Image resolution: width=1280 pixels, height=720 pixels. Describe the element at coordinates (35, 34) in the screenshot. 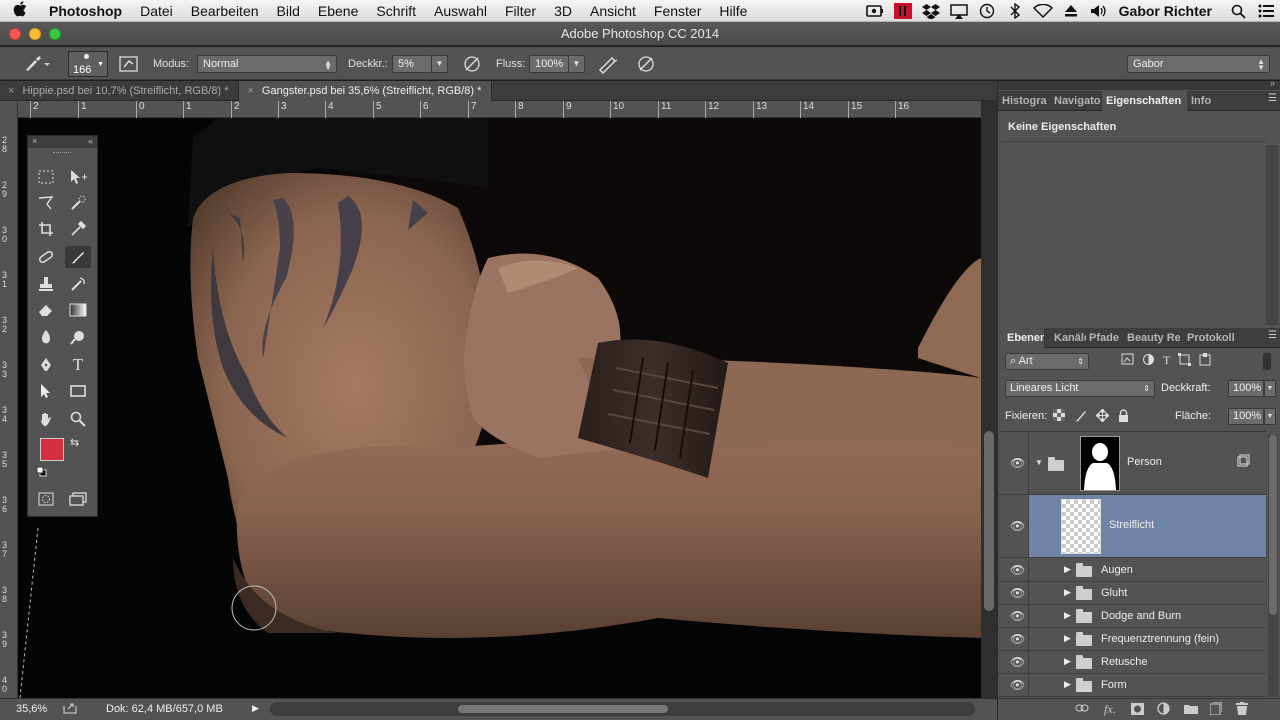

I see `minimize-window-button` at that location.